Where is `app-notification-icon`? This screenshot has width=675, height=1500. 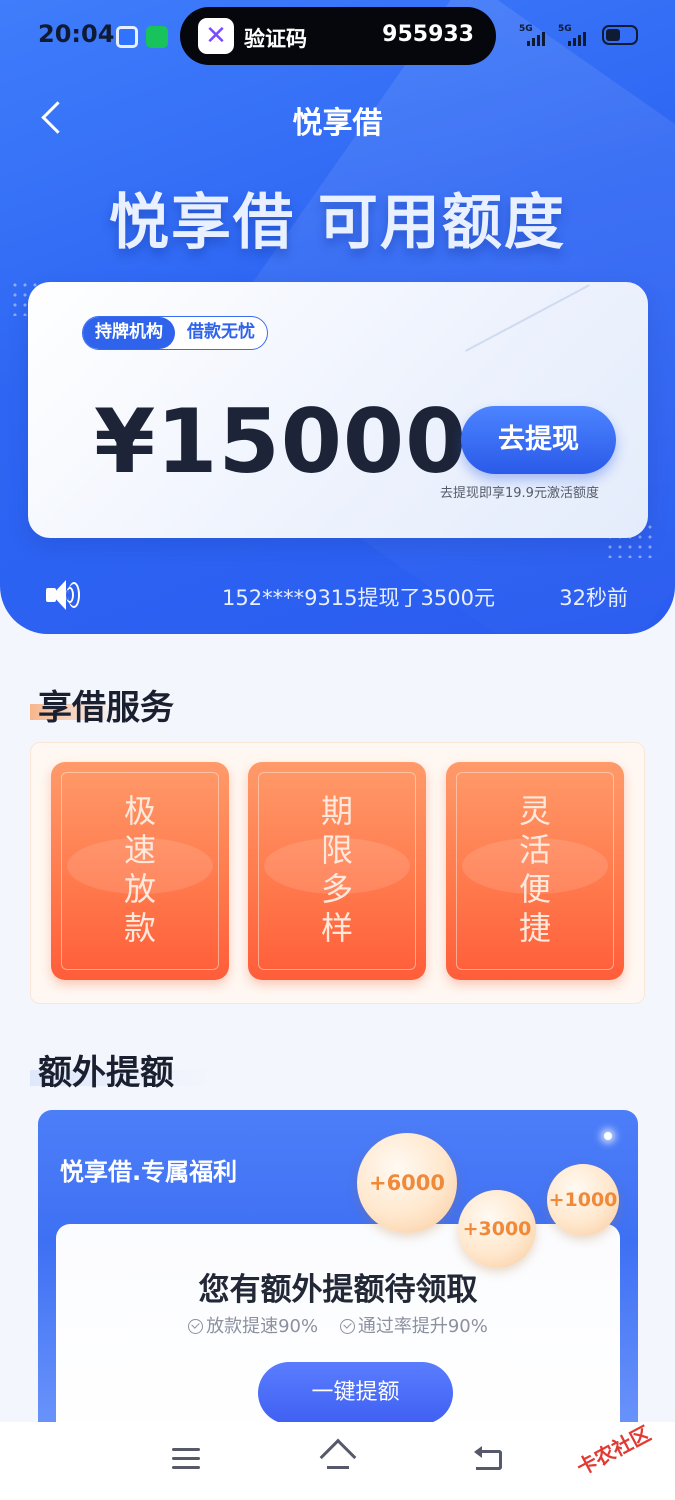
app-notification-icon is located at coordinates (127, 37).